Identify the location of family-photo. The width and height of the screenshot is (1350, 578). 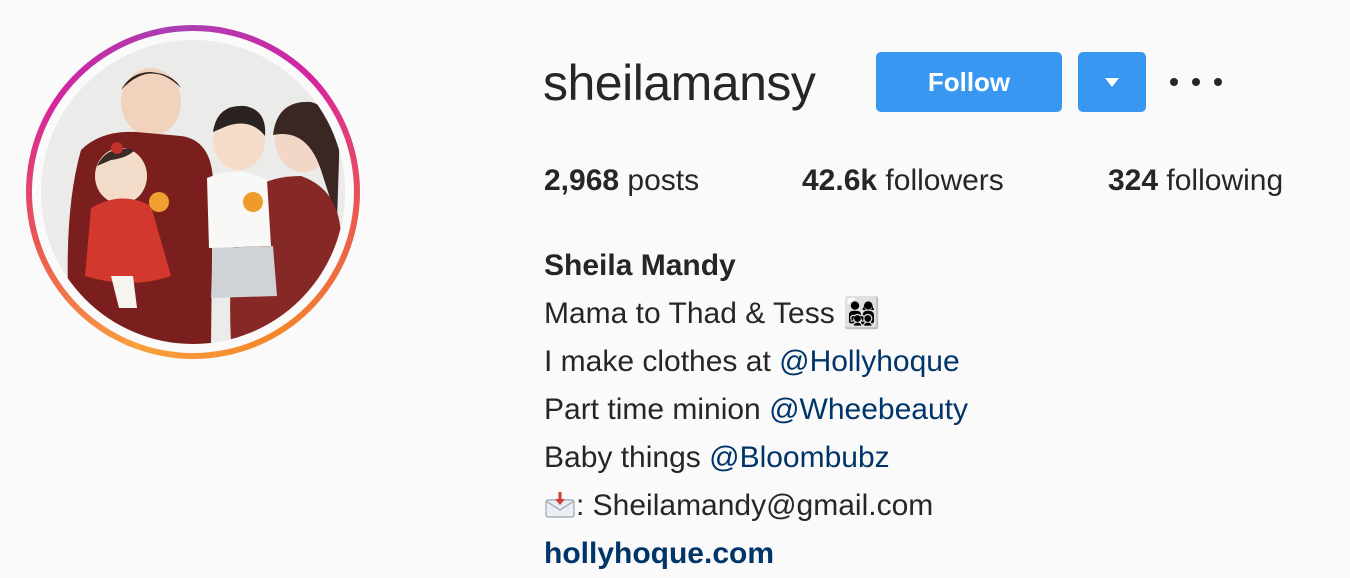
(193, 192).